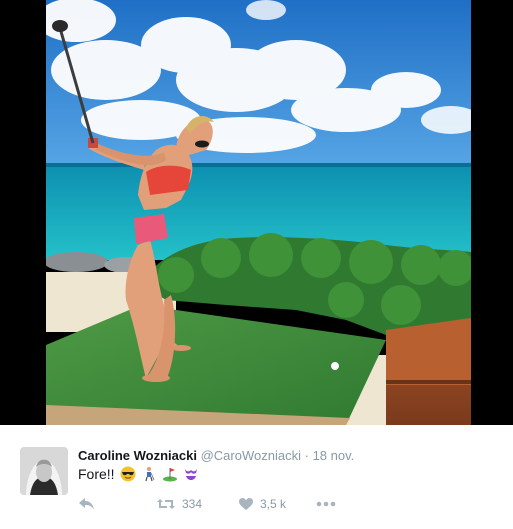 This screenshot has height=529, width=513. I want to click on like-button: 3,5 k, so click(277, 504).